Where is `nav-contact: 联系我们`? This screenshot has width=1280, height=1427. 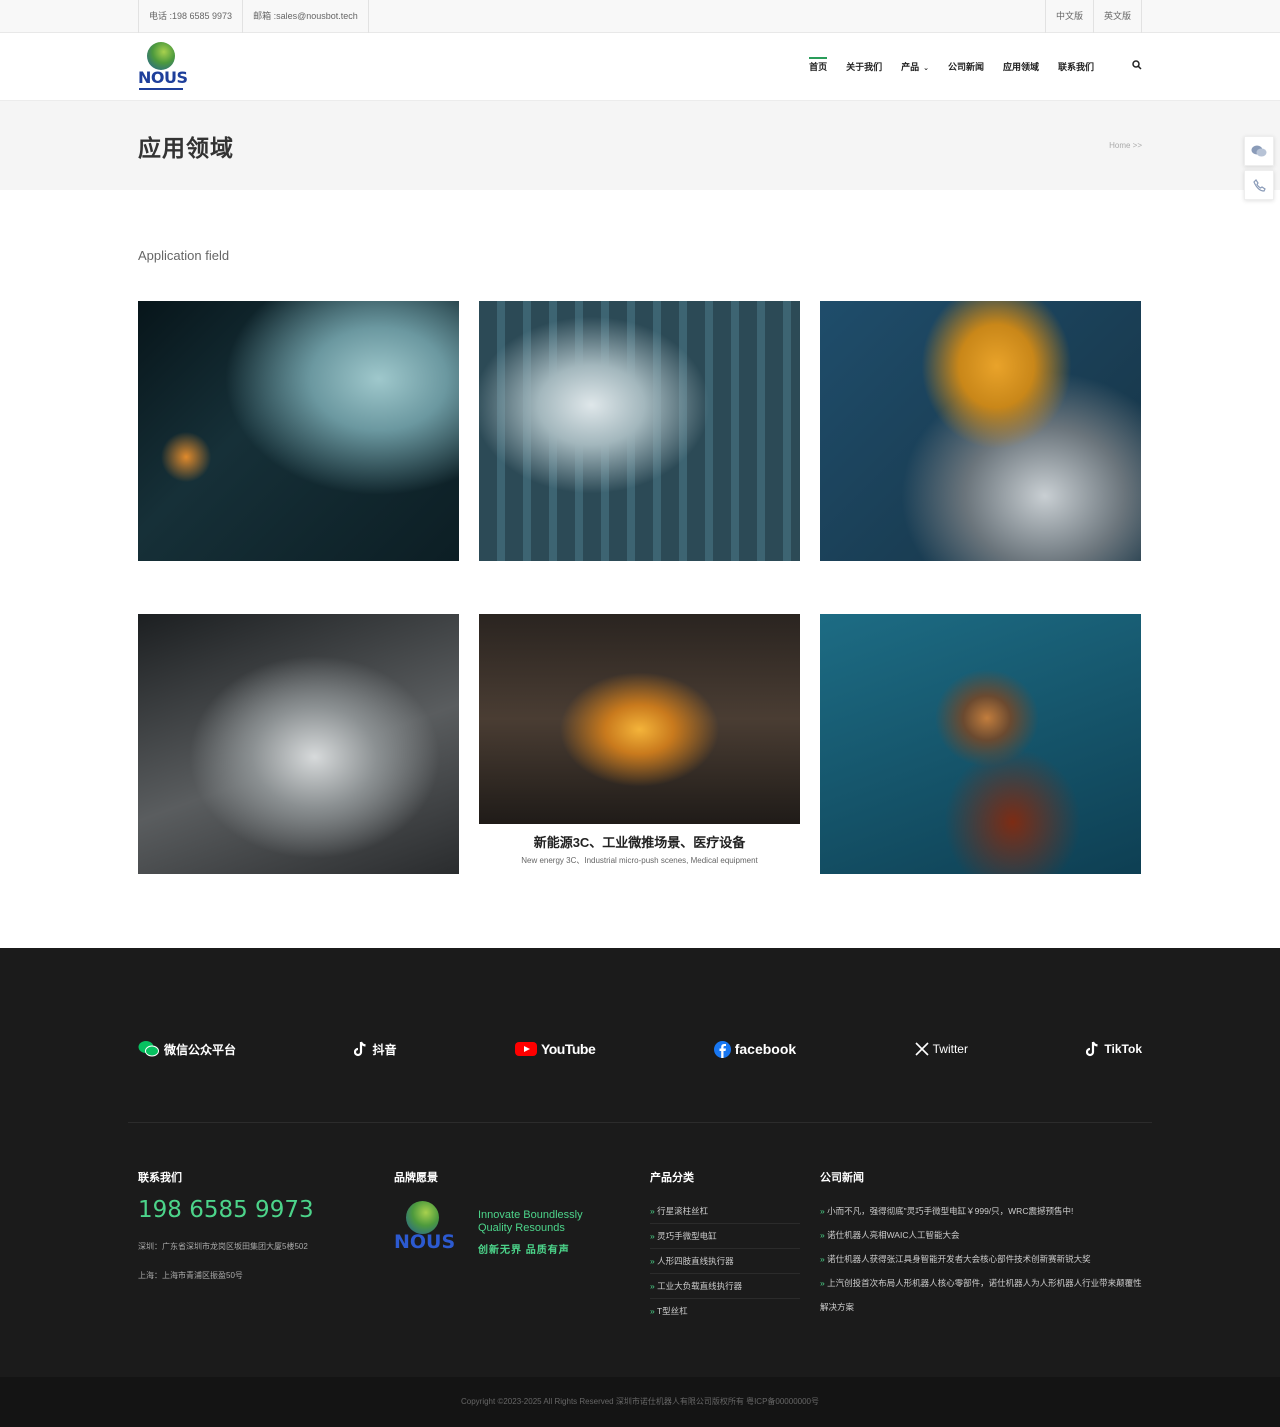 nav-contact: 联系我们 is located at coordinates (1076, 67).